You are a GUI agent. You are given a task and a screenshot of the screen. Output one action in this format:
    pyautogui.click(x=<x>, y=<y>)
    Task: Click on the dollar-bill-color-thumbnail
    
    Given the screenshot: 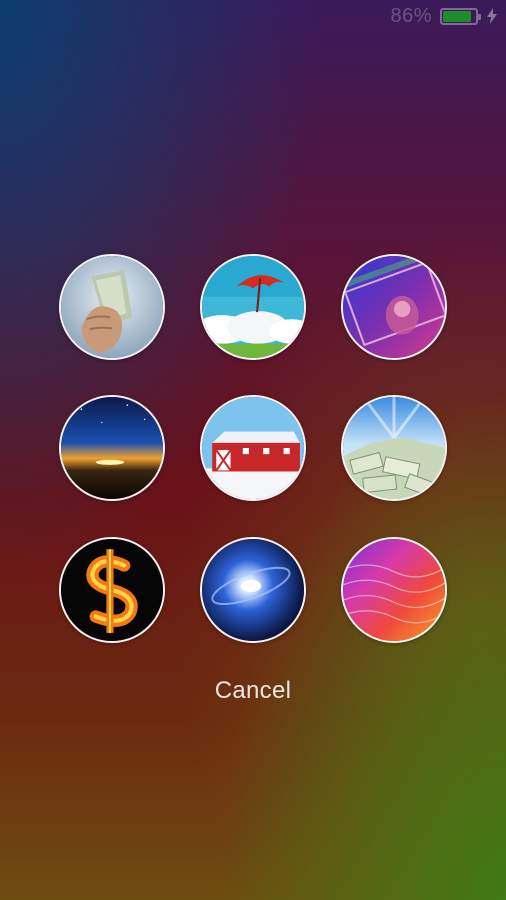 What is the action you would take?
    pyautogui.click(x=394, y=307)
    